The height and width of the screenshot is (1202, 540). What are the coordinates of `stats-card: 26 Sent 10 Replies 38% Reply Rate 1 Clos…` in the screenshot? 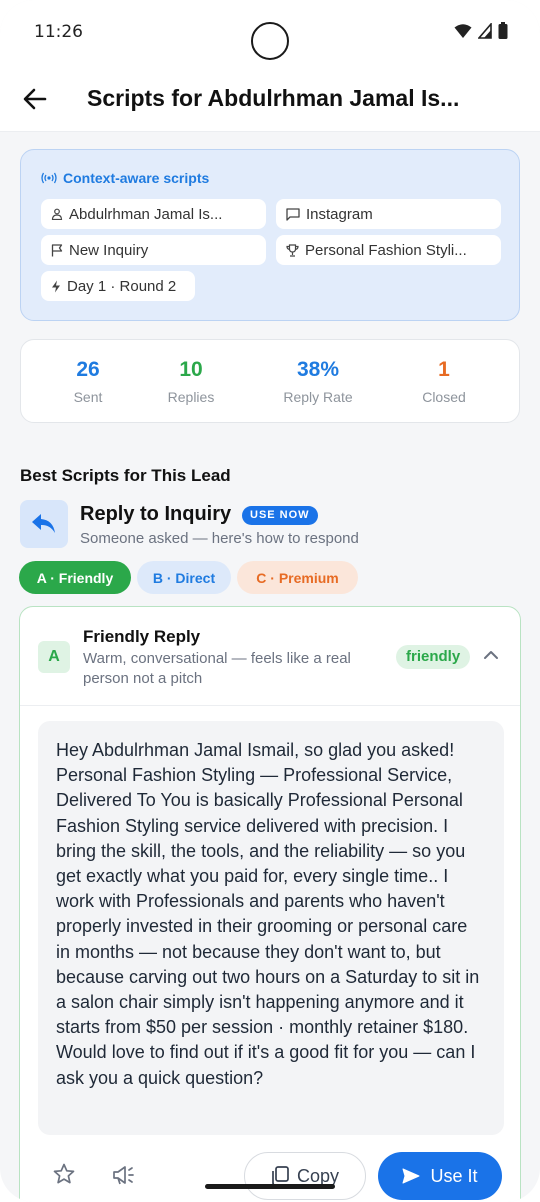 It's located at (270, 381).